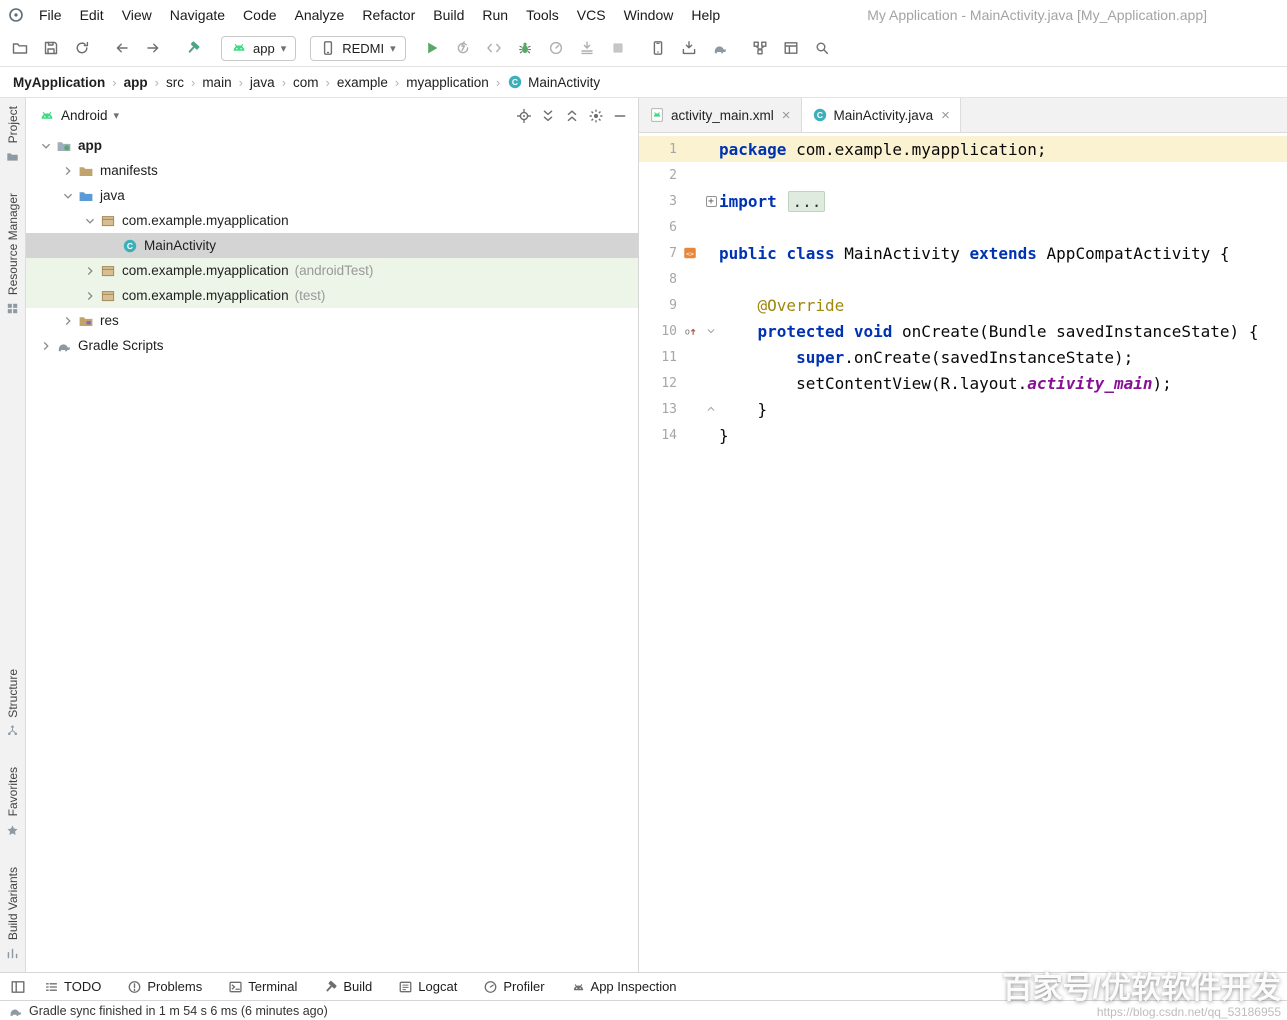  I want to click on project-structure-button, so click(760, 48).